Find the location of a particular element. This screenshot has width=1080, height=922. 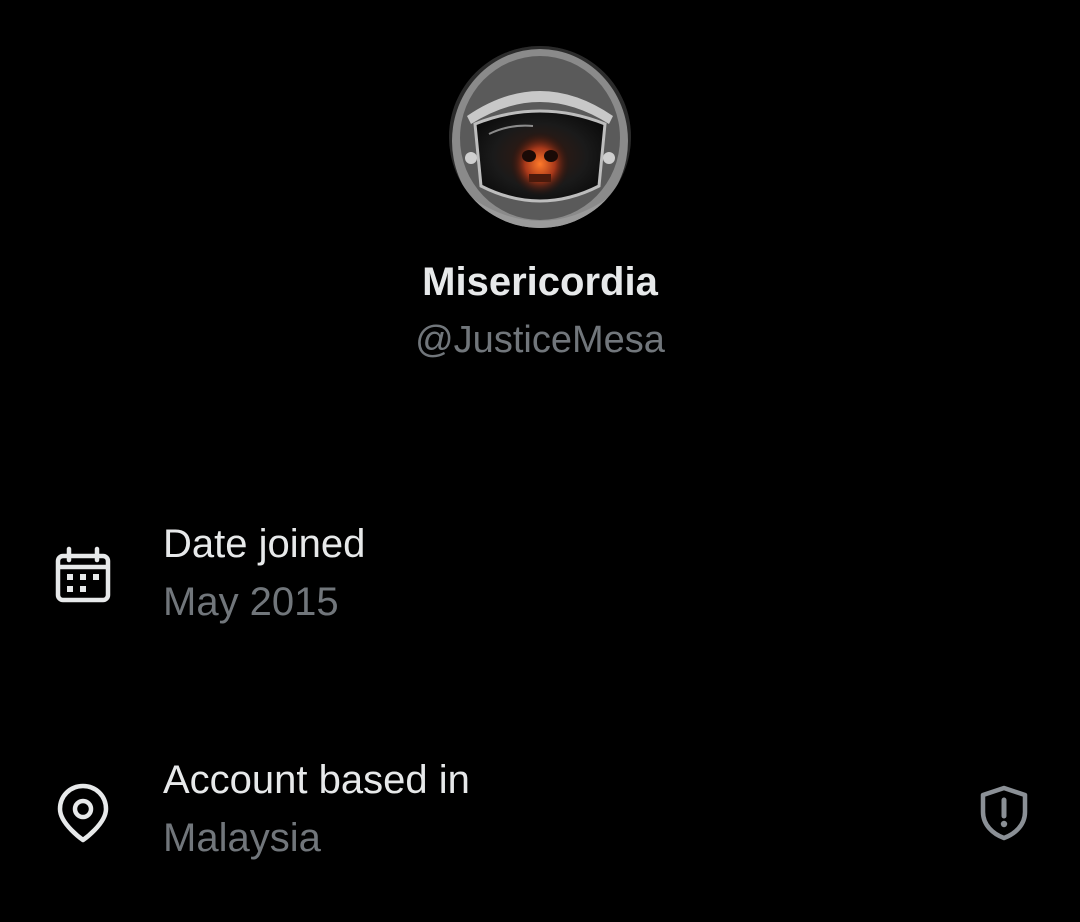

calendar-icon is located at coordinates (83, 577).